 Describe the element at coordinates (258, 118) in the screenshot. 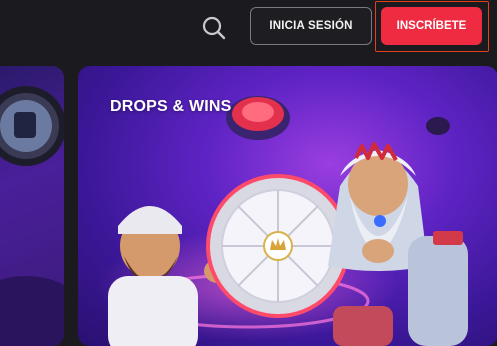

I see `floating-chip-top` at that location.